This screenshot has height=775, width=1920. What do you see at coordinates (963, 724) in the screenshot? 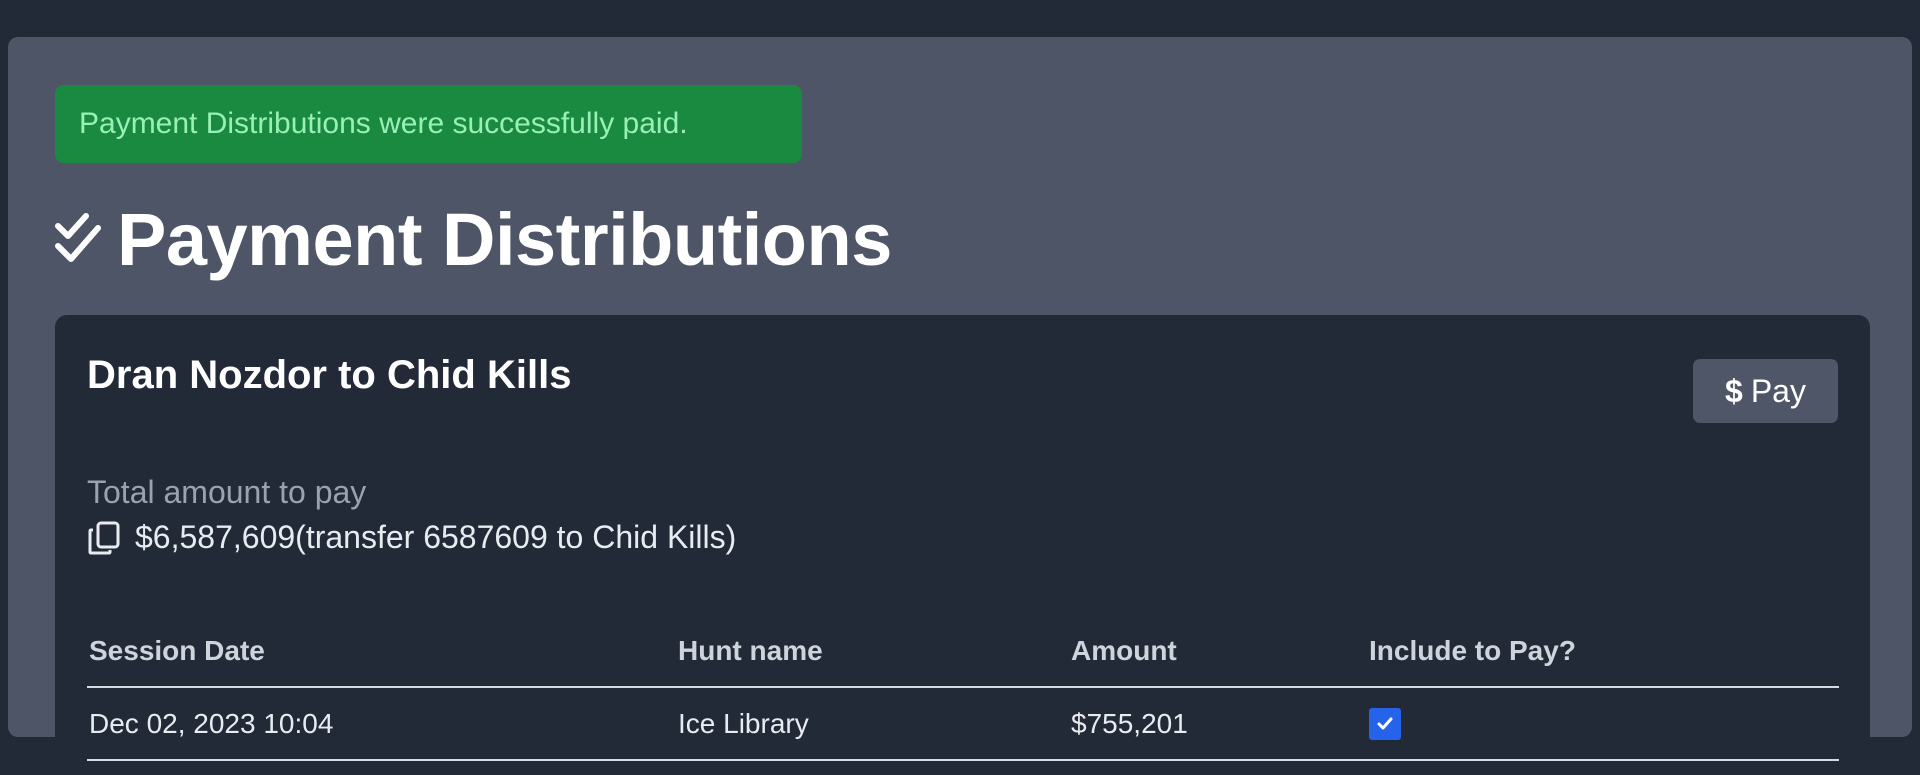
I see `table-row: Dec 02, 2023 10:04 Ice Library $755,201` at bounding box center [963, 724].